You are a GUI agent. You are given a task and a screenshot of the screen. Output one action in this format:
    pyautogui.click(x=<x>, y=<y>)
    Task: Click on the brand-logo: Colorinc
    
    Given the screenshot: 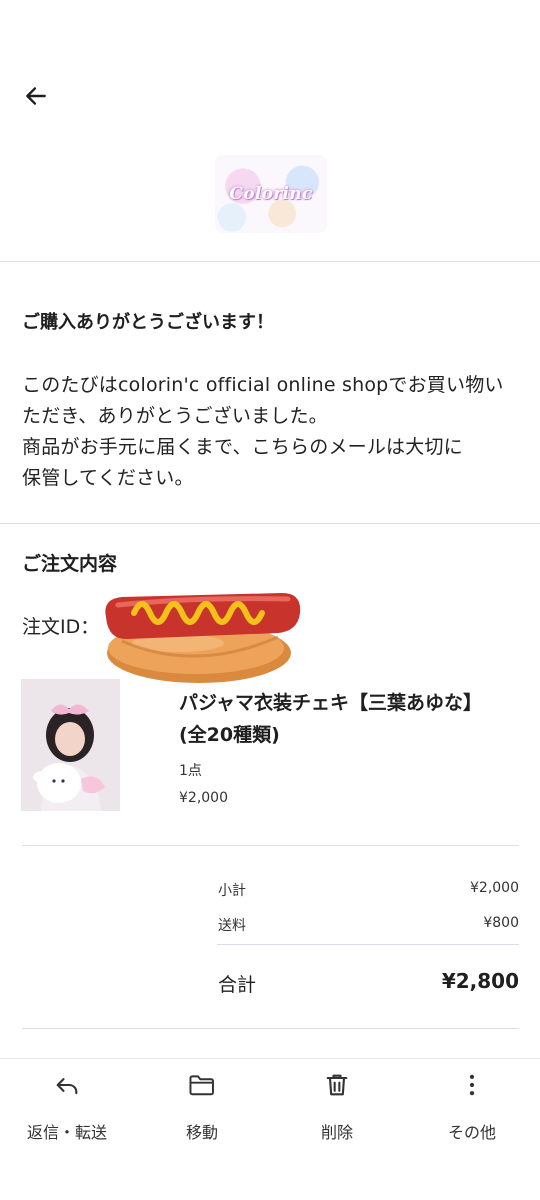 What is the action you would take?
    pyautogui.click(x=271, y=194)
    